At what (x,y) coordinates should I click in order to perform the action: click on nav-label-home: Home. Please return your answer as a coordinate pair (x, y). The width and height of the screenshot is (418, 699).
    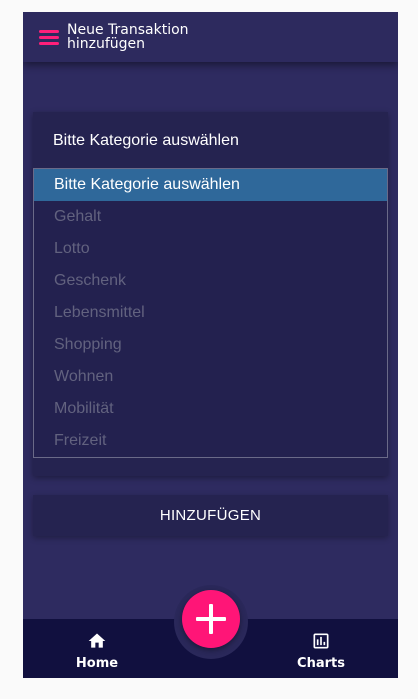
    Looking at the image, I should click on (97, 663).